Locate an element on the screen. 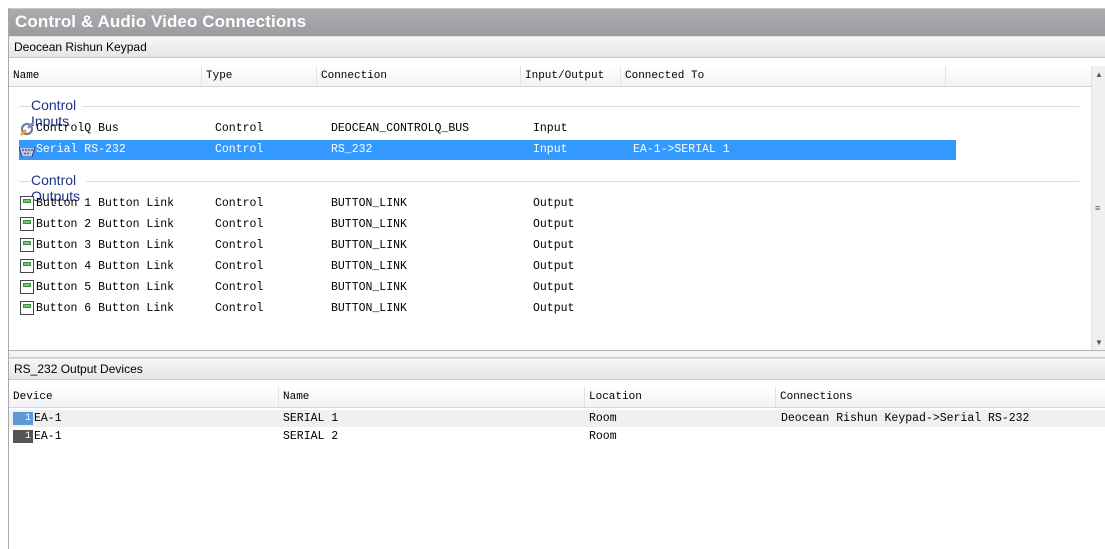  device-header-label: Deocean Rishun Keypad is located at coordinates (80, 47).